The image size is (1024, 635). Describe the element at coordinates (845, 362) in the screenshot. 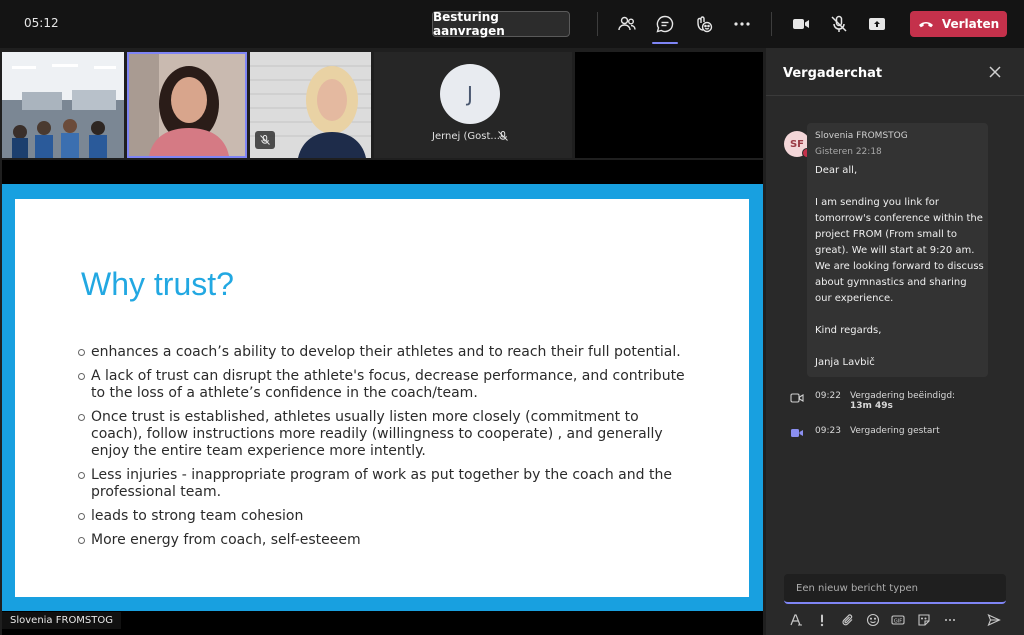

I see `message-paragraph: Janja Lavbič` at that location.